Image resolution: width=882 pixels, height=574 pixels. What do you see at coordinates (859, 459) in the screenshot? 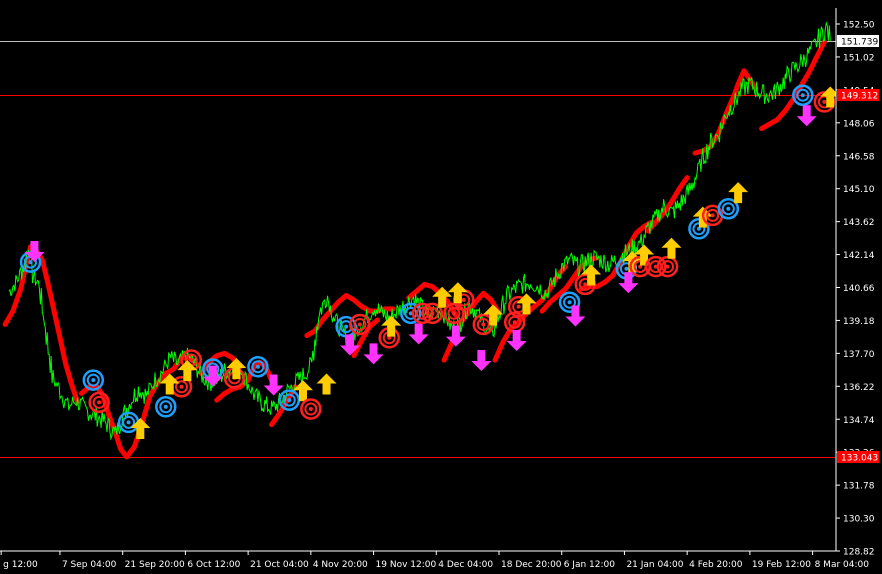
I see `price-tag-label-support: 133.043` at bounding box center [859, 459].